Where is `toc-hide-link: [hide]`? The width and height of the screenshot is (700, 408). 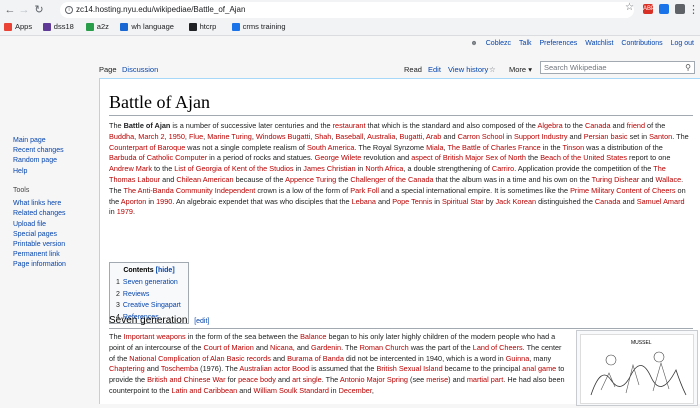 toc-hide-link: [hide] is located at coordinates (165, 270).